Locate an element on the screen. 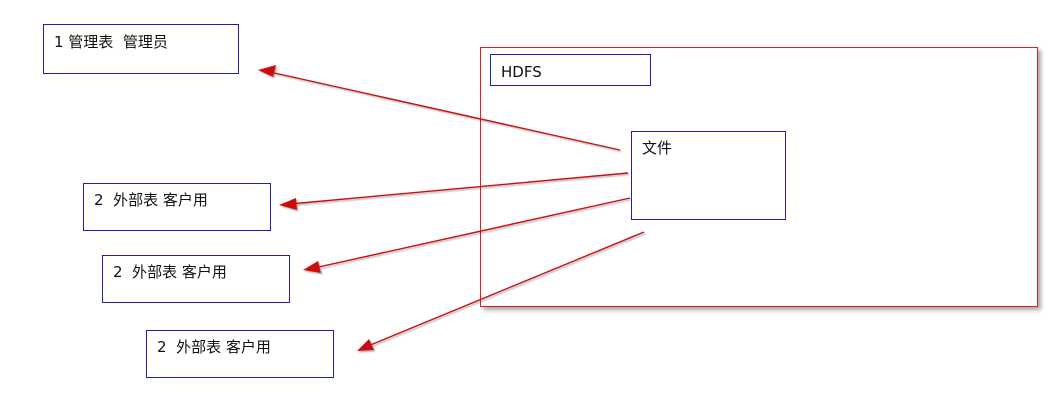  external-table-label-1: 2 外部表 客户用 is located at coordinates (151, 200).